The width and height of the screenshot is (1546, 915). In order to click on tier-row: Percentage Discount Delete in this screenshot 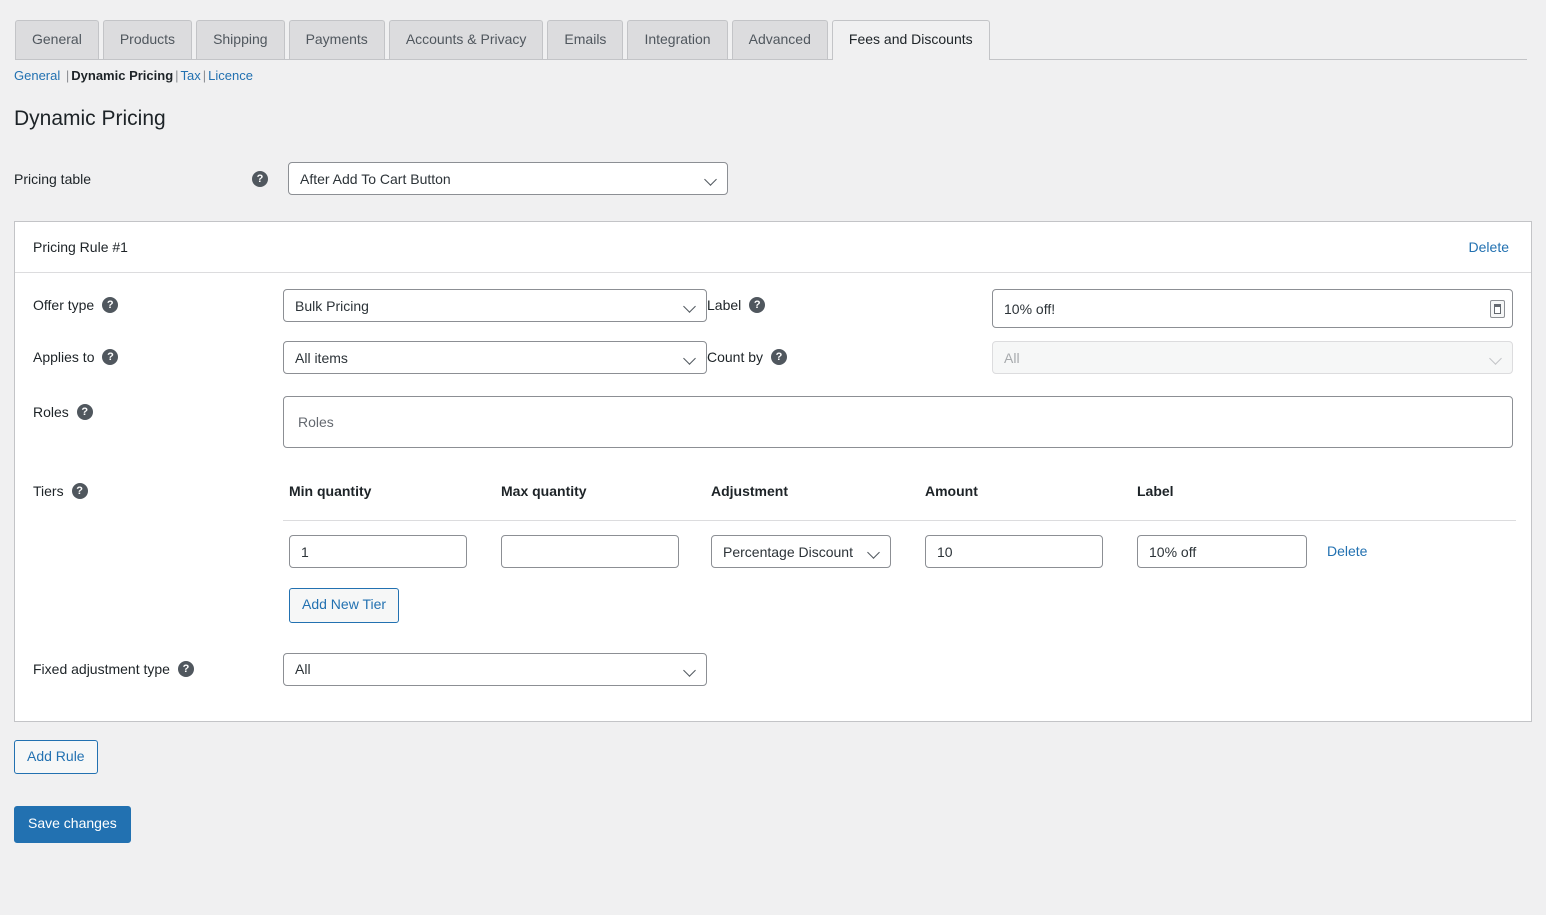, I will do `click(899, 545)`.